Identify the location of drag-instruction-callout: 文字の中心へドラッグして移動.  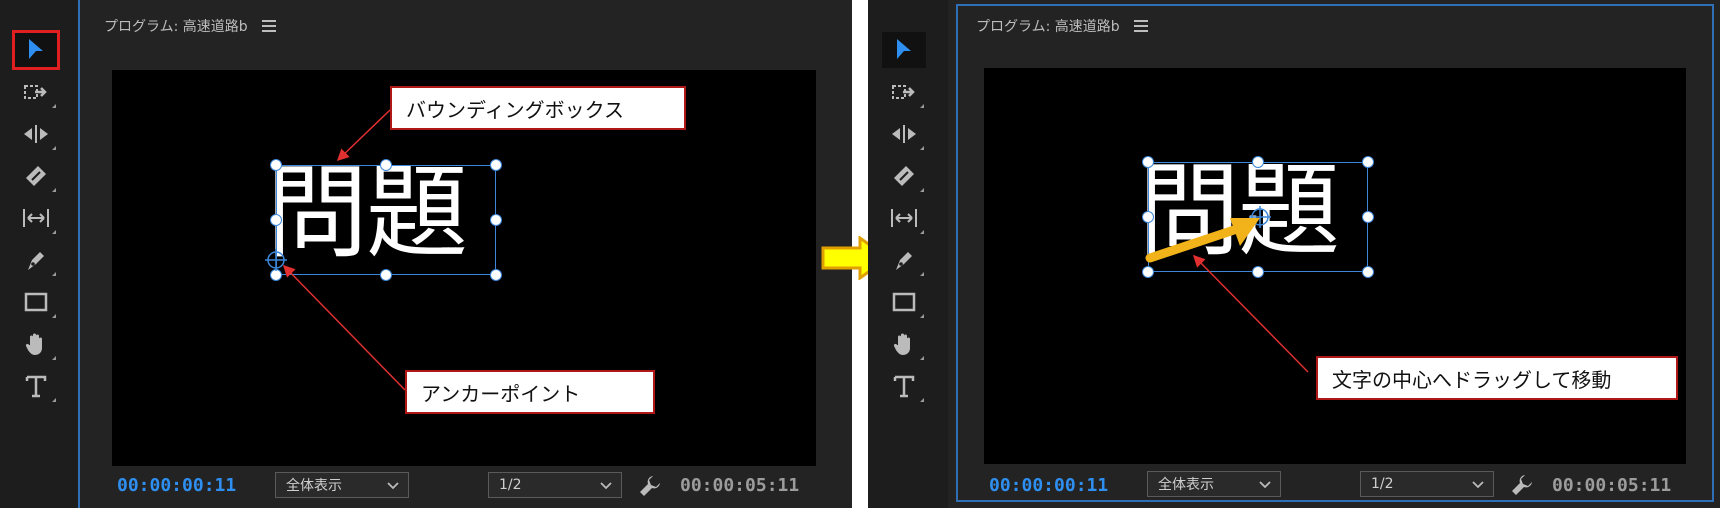
(1497, 378).